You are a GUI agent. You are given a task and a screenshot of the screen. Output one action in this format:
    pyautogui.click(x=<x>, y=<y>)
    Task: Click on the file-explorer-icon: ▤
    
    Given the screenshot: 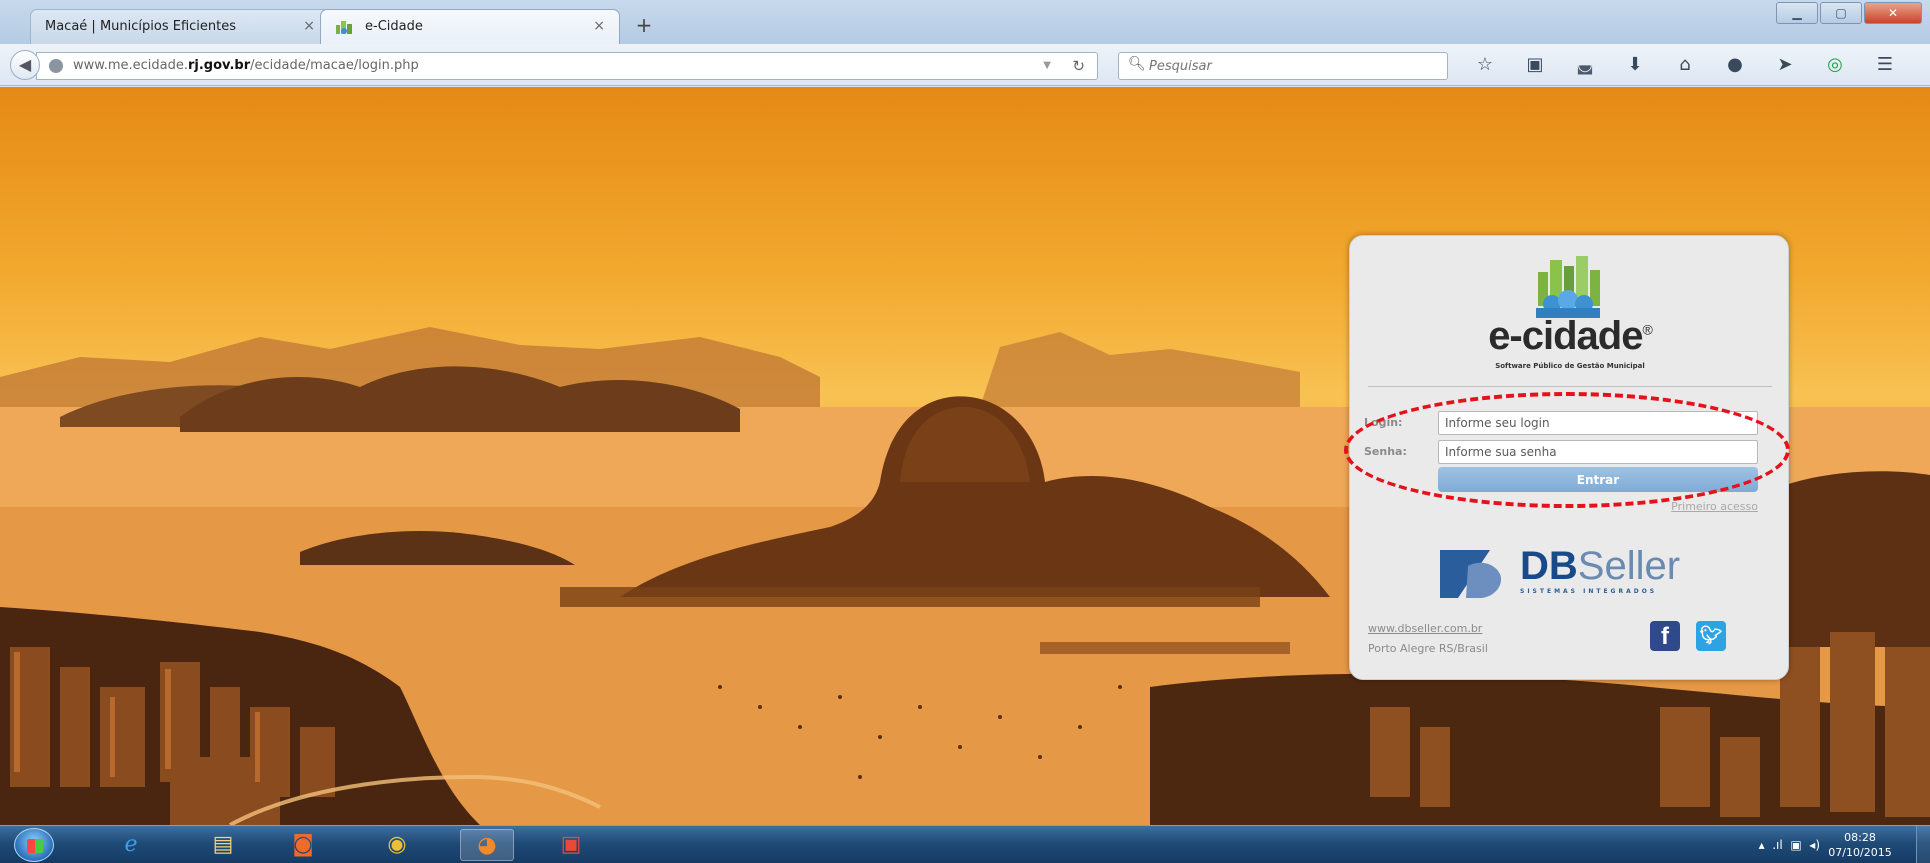 What is the action you would take?
    pyautogui.click(x=223, y=845)
    